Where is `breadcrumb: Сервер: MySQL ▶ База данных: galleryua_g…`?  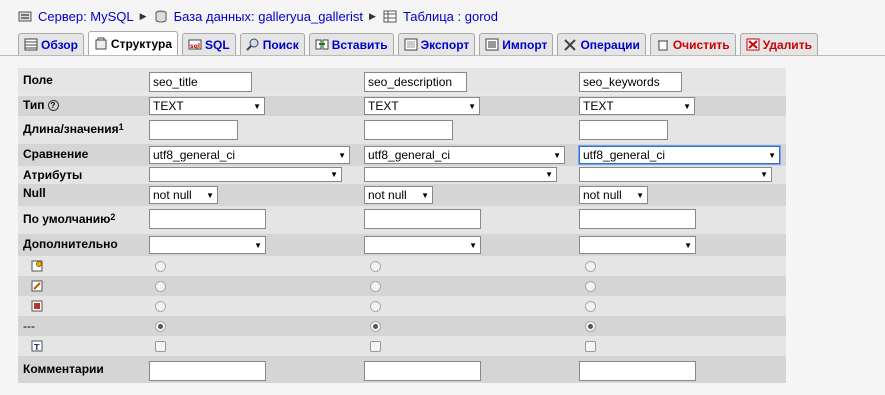
breadcrumb: Сервер: MySQL ▶ База данных: galleryua_g… is located at coordinates (258, 16).